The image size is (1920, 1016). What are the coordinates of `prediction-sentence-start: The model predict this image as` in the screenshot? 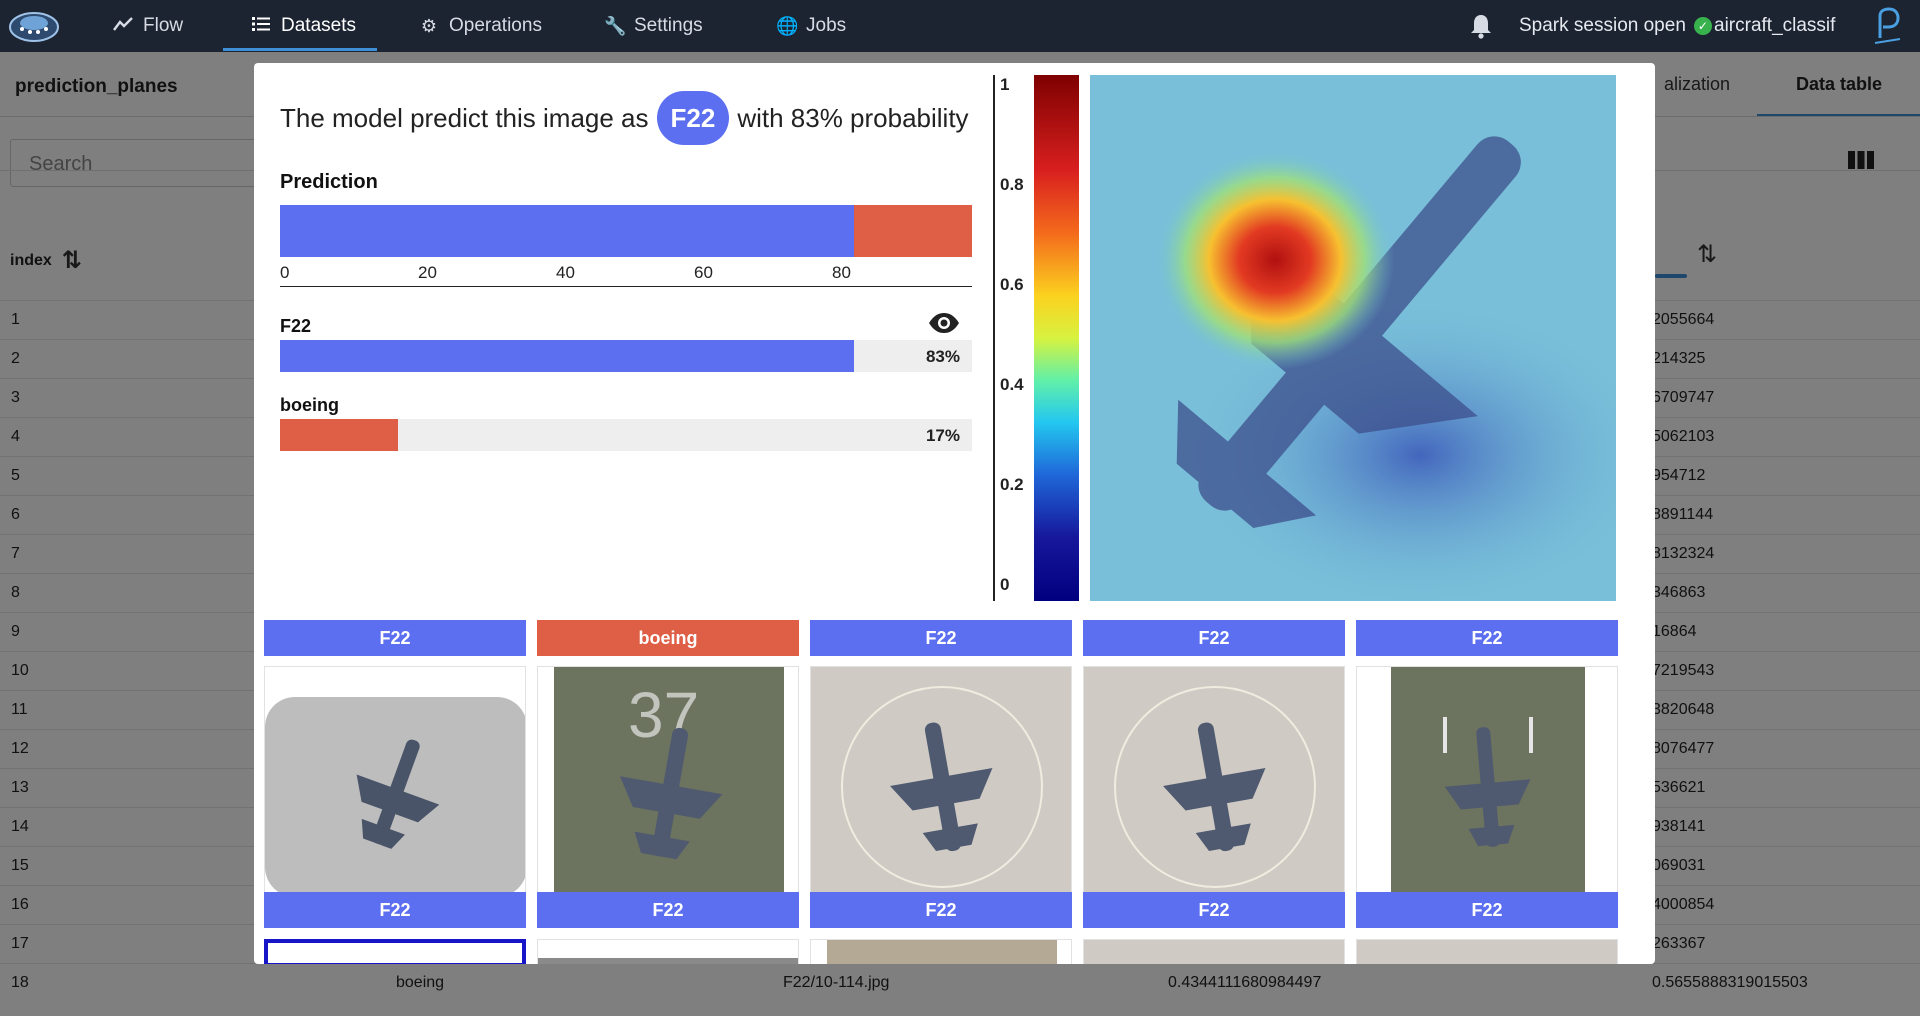 It's located at (464, 117).